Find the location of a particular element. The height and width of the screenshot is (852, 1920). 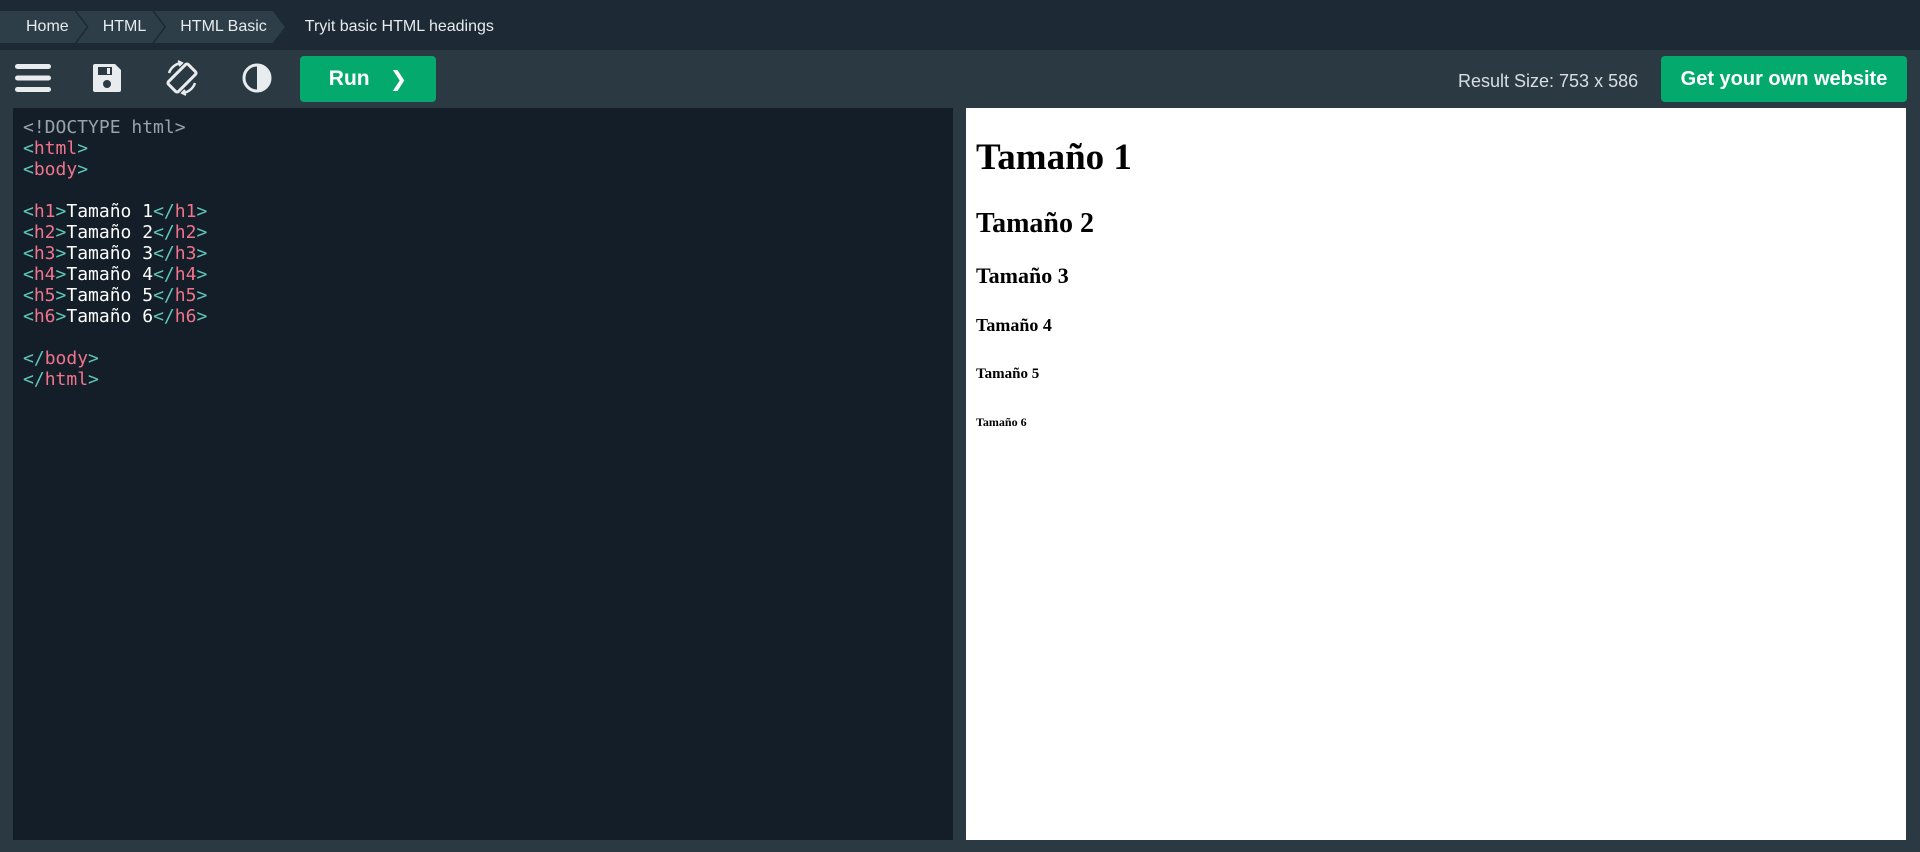

breadcrumb-current: Tryit basic HTML headings is located at coordinates (399, 26).